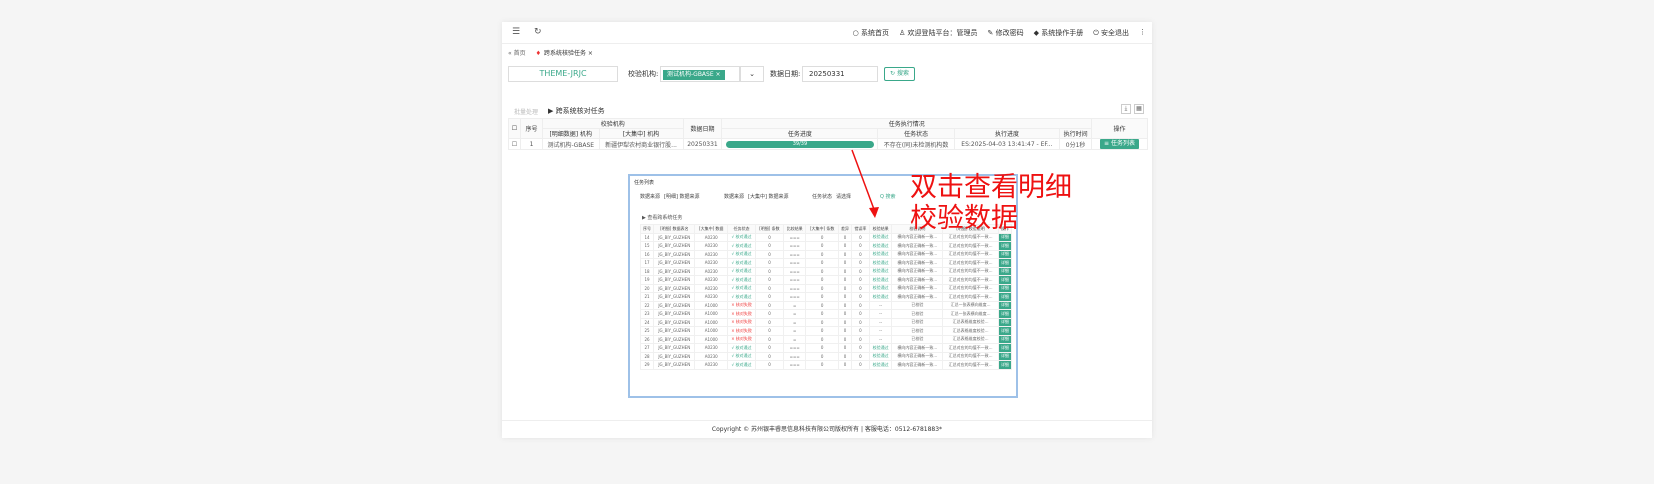 The image size is (1654, 484). What do you see at coordinates (1059, 33) in the screenshot?
I see `nav-manual: ◆ 系统操作手册` at bounding box center [1059, 33].